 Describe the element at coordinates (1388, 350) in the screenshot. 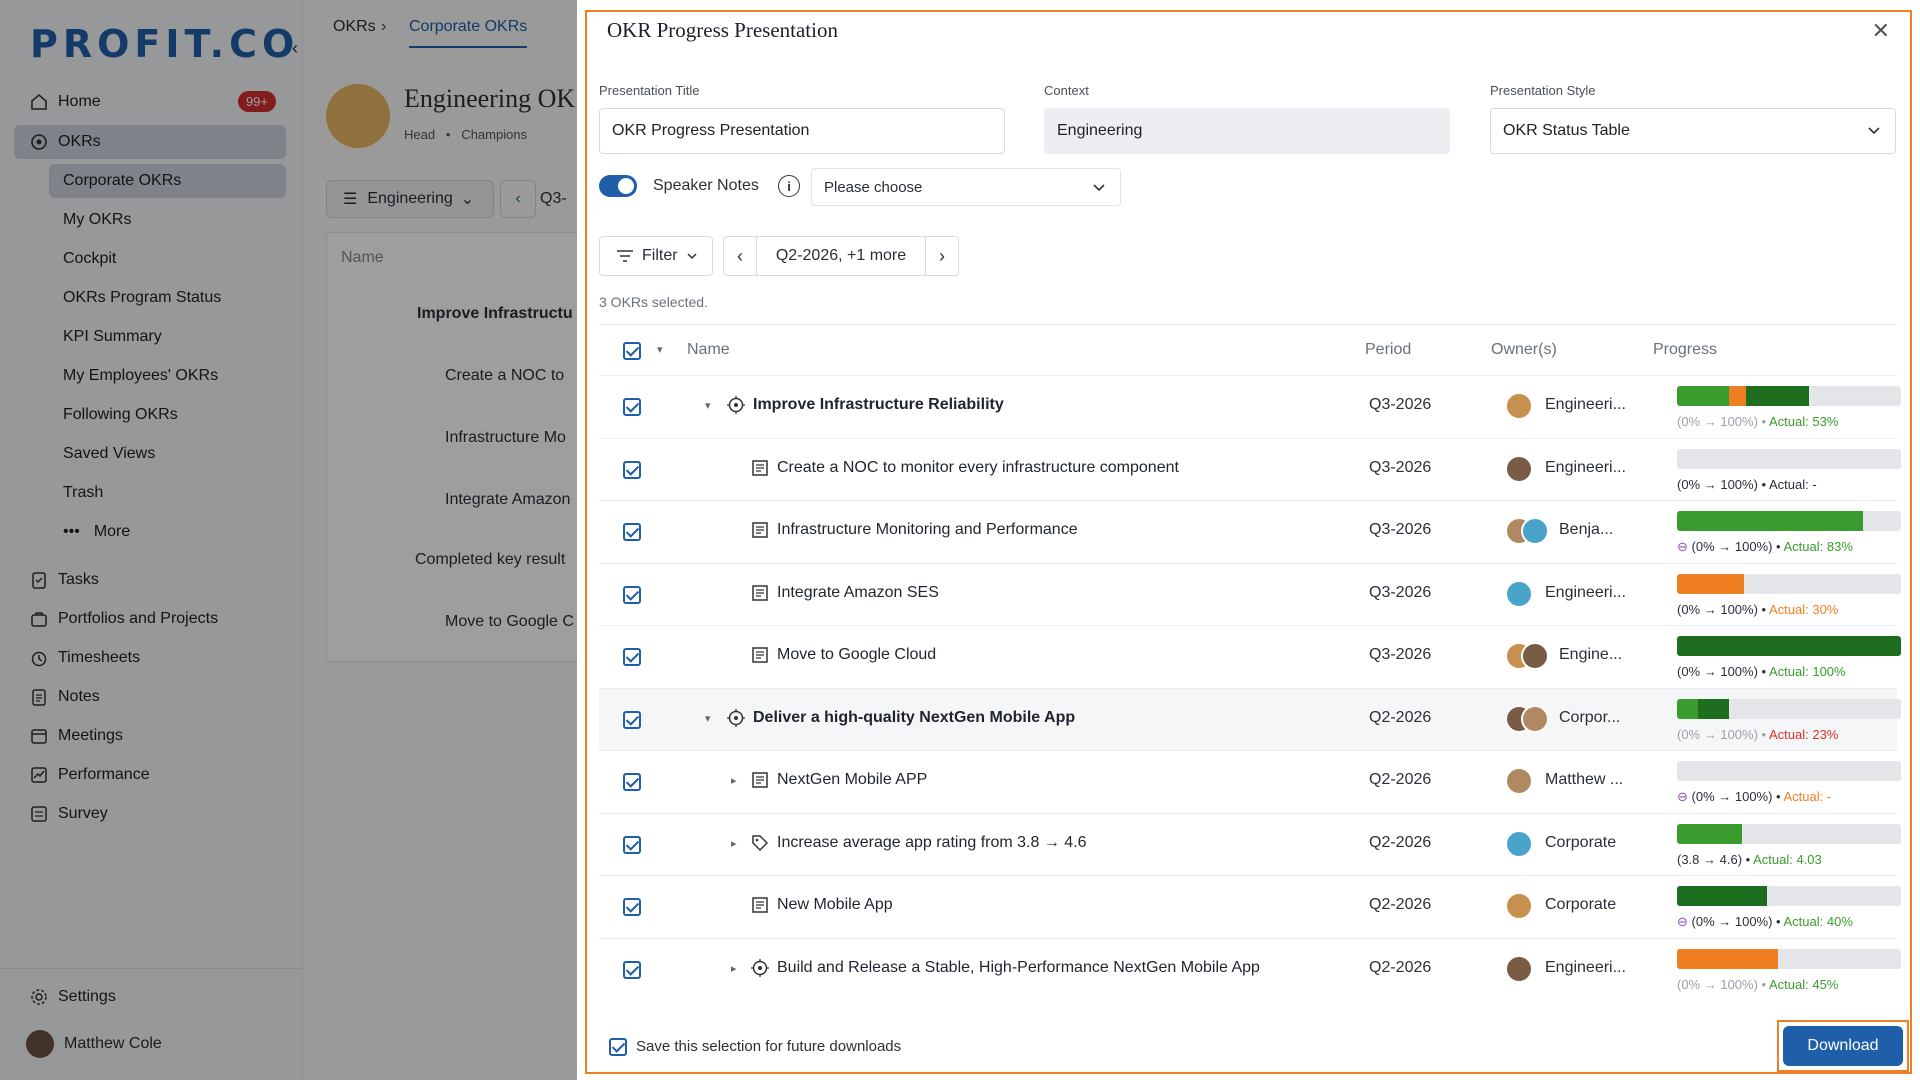

I see `column-header-period: Period` at that location.